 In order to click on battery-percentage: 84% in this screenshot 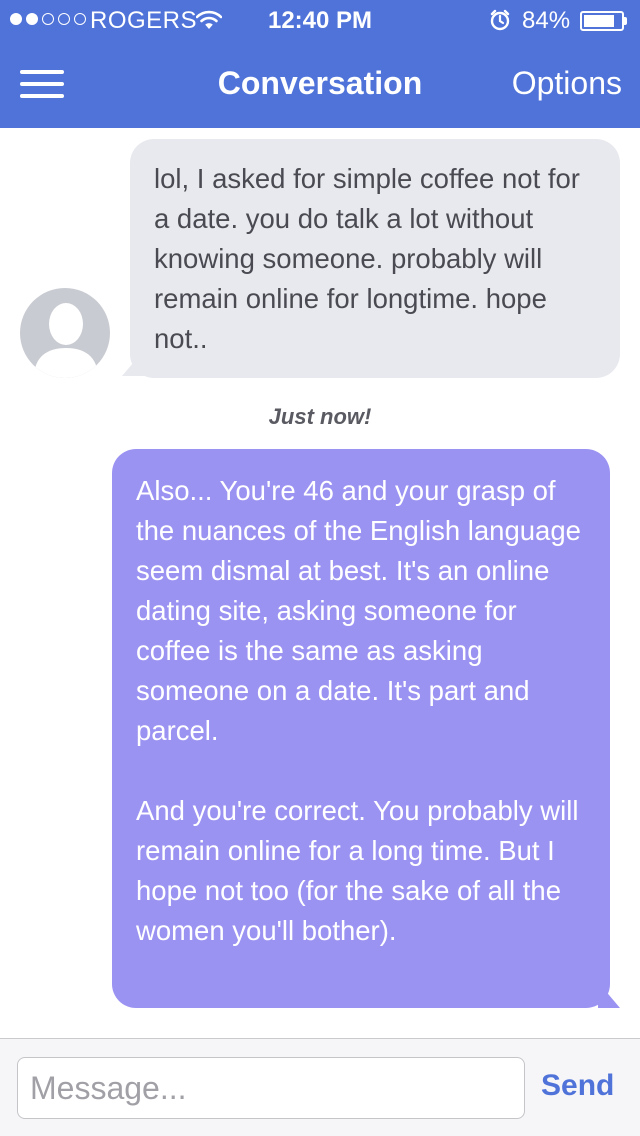, I will do `click(546, 20)`.